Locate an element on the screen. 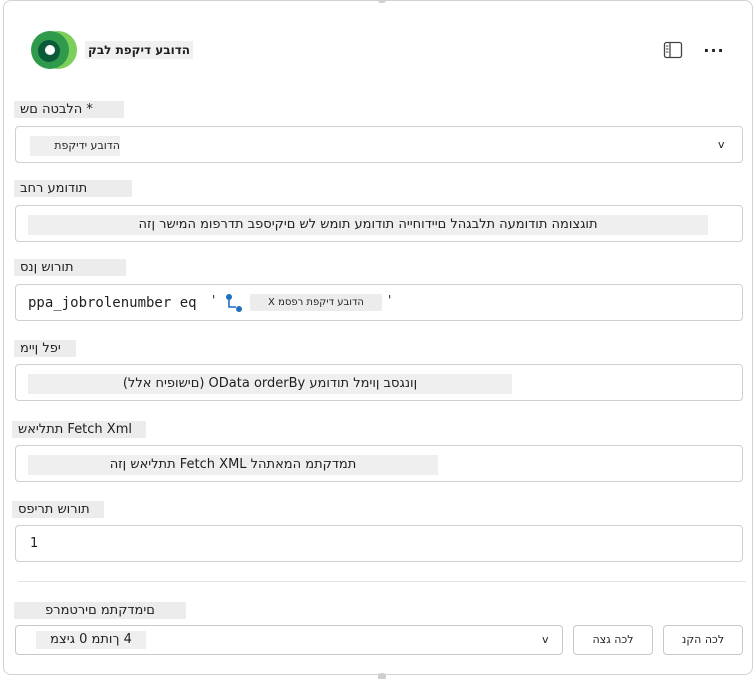 The image size is (756, 679). filter-quote-close: ' is located at coordinates (390, 300).